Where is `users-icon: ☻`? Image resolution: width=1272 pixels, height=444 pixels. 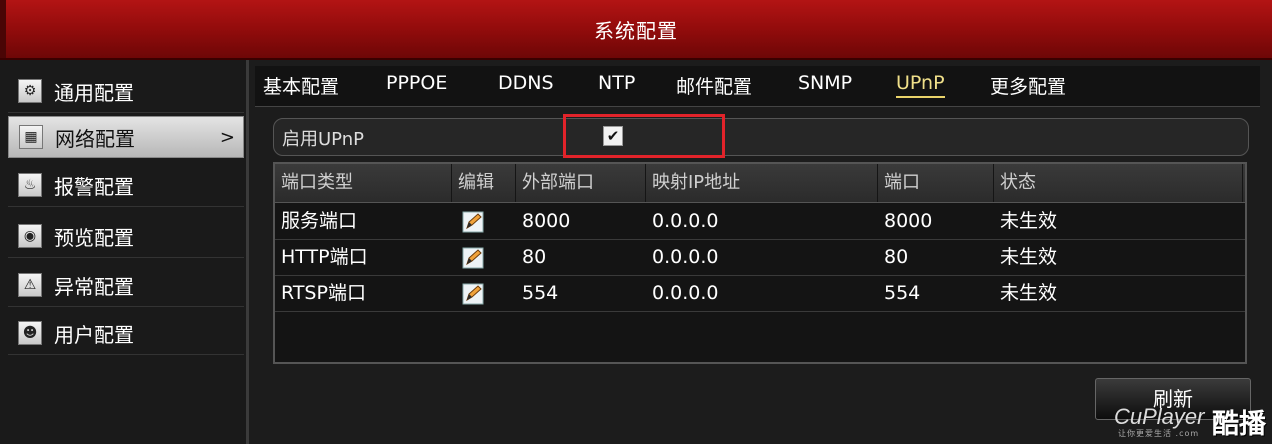 users-icon: ☻ is located at coordinates (30, 333).